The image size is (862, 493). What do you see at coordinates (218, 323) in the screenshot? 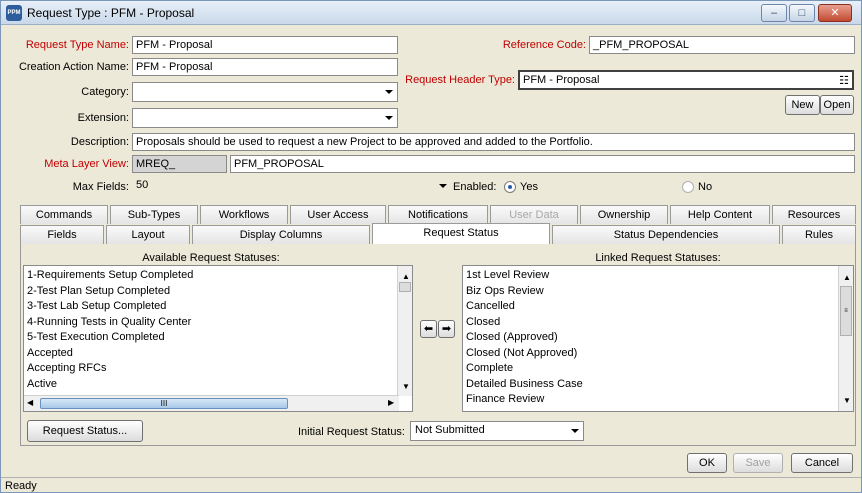
I see `list-item: 4-Running Tests in Quality Center` at bounding box center [218, 323].